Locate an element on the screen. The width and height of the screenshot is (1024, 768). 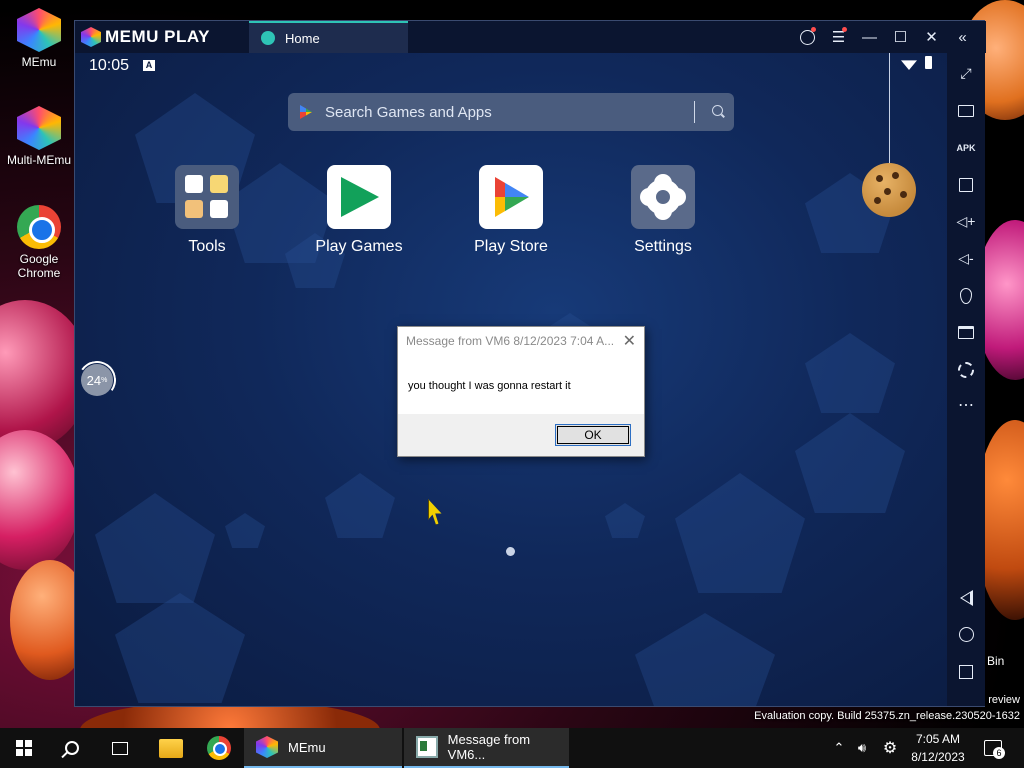
fullscreen-icon: ⤢ is located at coordinates (966, 73).